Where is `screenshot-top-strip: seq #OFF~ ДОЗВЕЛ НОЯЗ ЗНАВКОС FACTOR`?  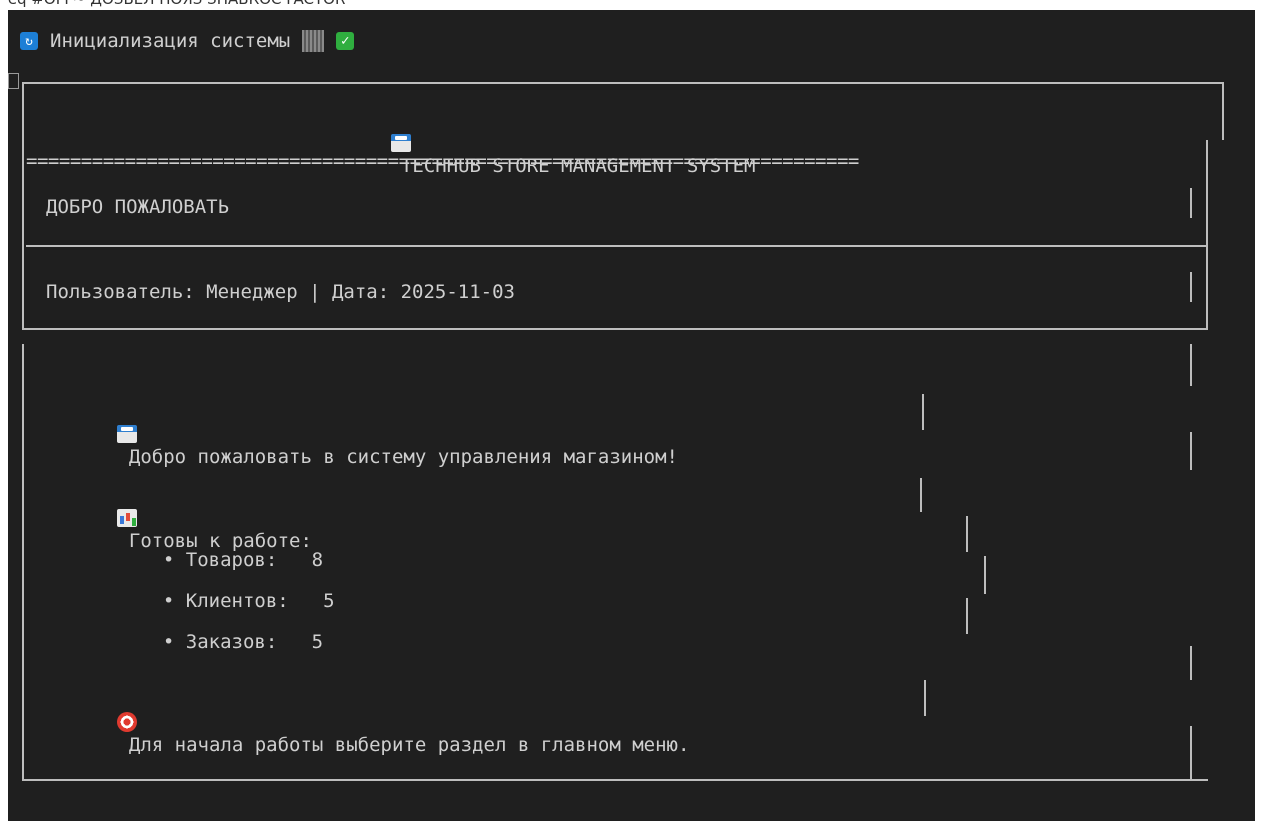
screenshot-top-strip: seq #OFF~ ДОЗВЕЛ НОЯЗ ЗНАВКОС FACTOR is located at coordinates (630, 5).